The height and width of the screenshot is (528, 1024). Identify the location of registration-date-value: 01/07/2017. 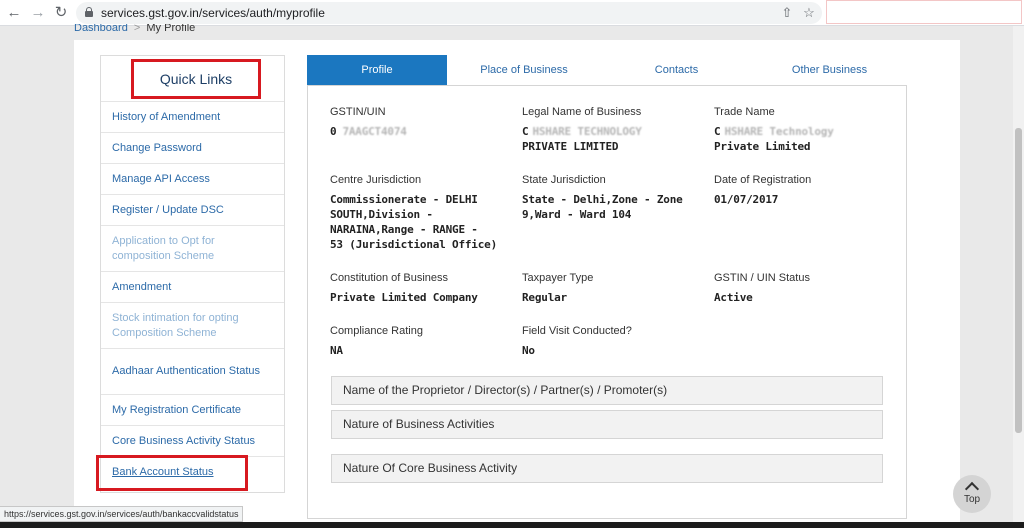
(746, 199).